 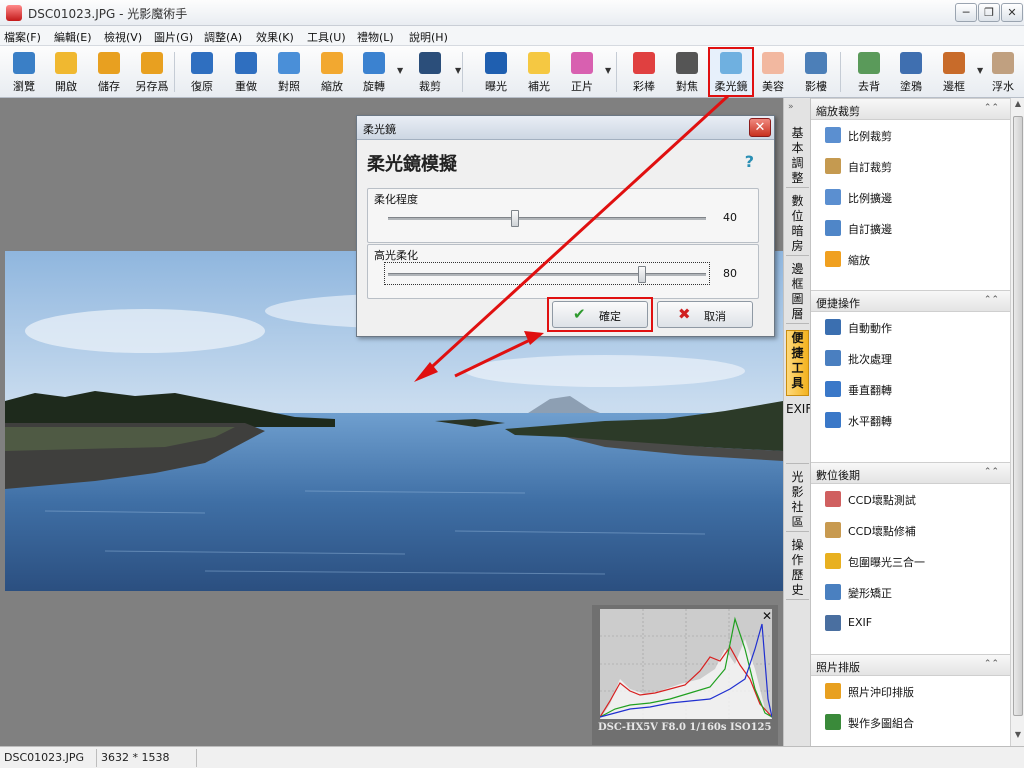 I want to click on panel-item-bracket-exposure: 包圍曝光三合一, so click(x=911, y=561).